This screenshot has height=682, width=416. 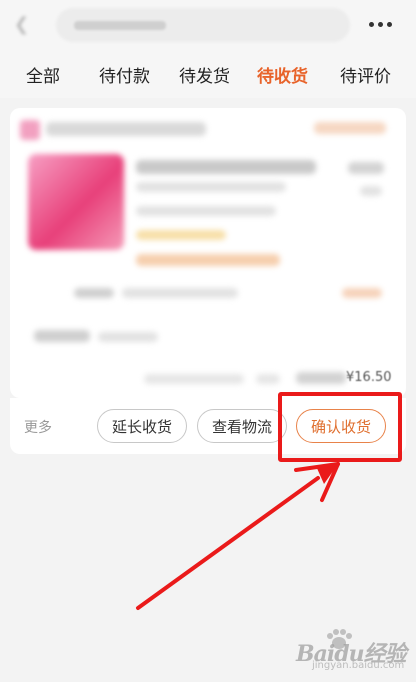 I want to click on annotation-arrow, so click(x=238, y=536).